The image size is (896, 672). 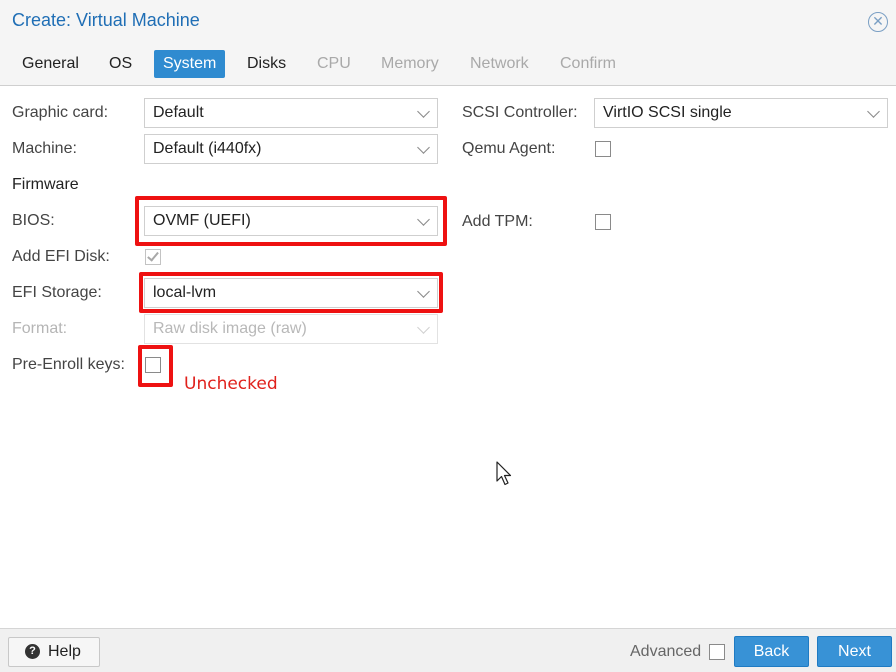 What do you see at coordinates (291, 221) in the screenshot?
I see `bios-highlight-box` at bounding box center [291, 221].